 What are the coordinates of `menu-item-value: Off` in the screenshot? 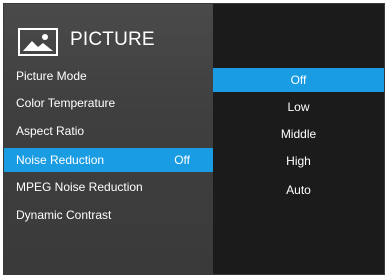 It's located at (182, 160).